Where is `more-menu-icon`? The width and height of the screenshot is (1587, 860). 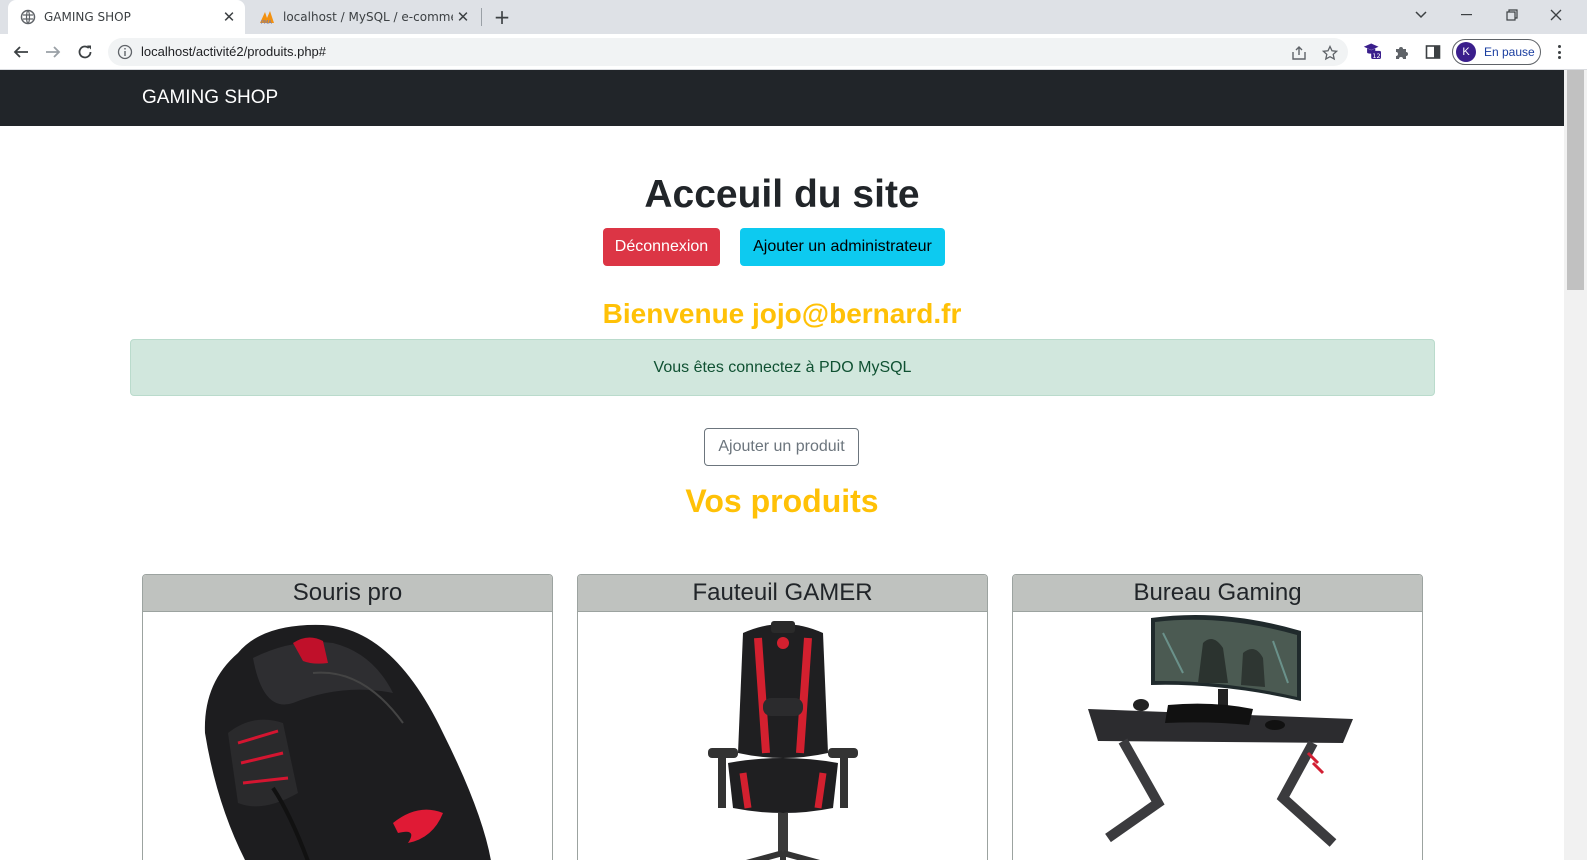
more-menu-icon is located at coordinates (1559, 52).